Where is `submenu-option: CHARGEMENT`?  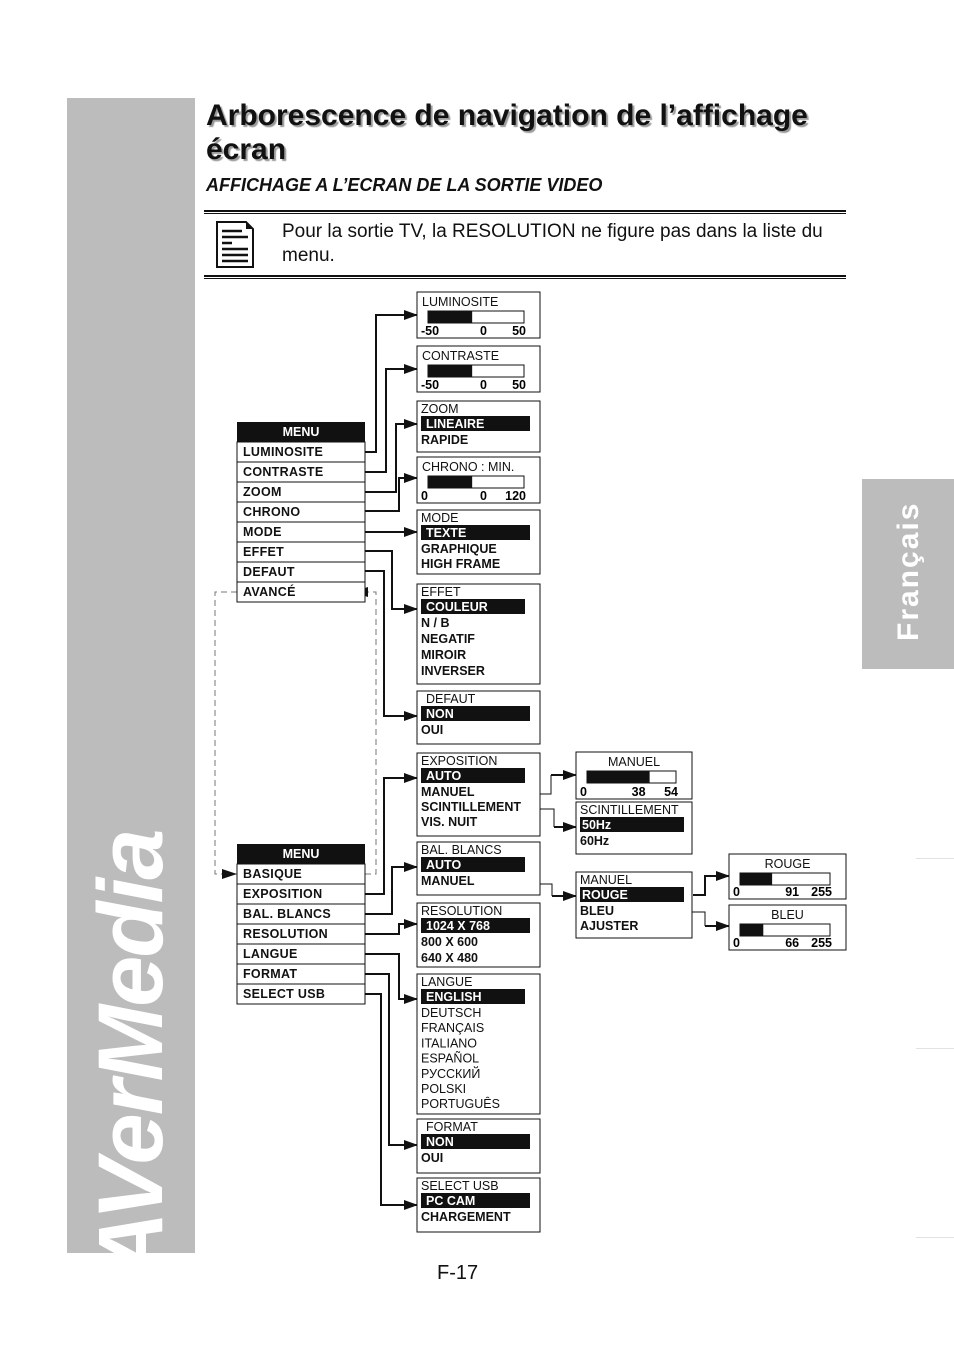
submenu-option: CHARGEMENT is located at coordinates (466, 1217).